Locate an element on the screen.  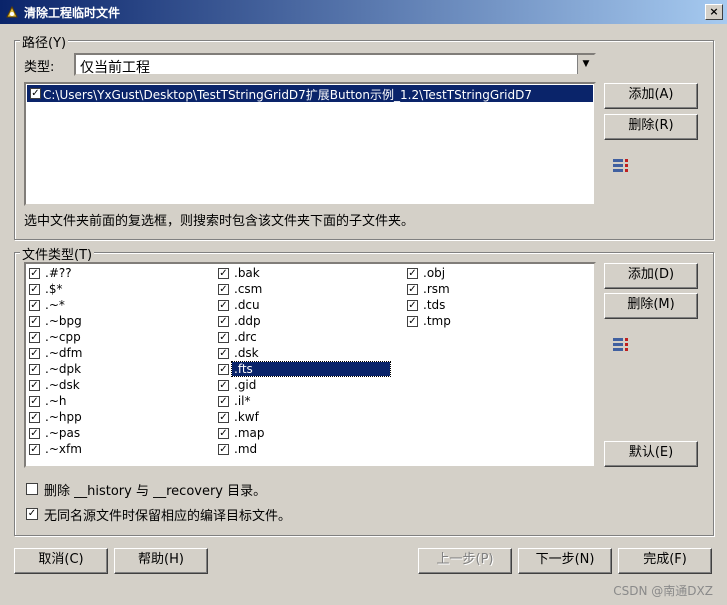
filetype-group-legend: 文件类型(T) is located at coordinates (57, 253).